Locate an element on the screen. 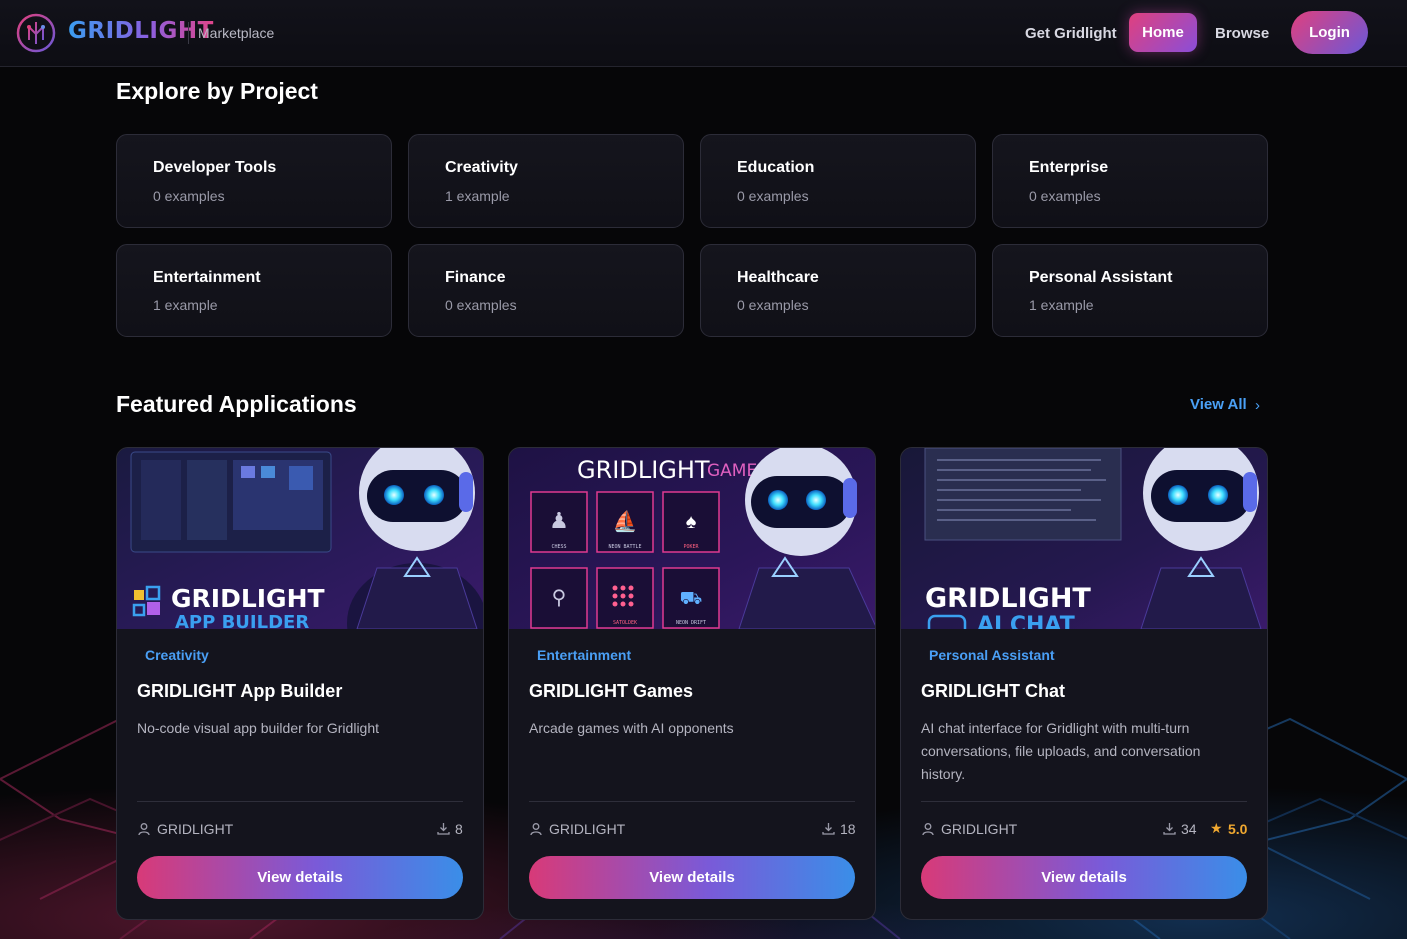 The image size is (1407, 939). project-card-finance: Finance 0 examples is located at coordinates (546, 290).